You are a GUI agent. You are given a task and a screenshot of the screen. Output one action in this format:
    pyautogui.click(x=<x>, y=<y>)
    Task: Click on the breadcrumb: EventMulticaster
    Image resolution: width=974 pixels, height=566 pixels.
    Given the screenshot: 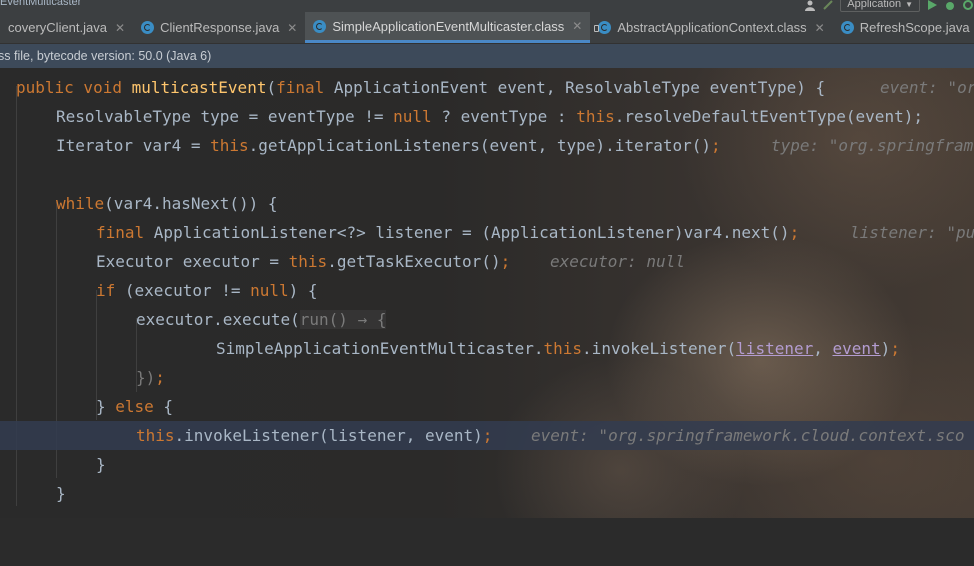 What is the action you would take?
    pyautogui.click(x=40, y=4)
    